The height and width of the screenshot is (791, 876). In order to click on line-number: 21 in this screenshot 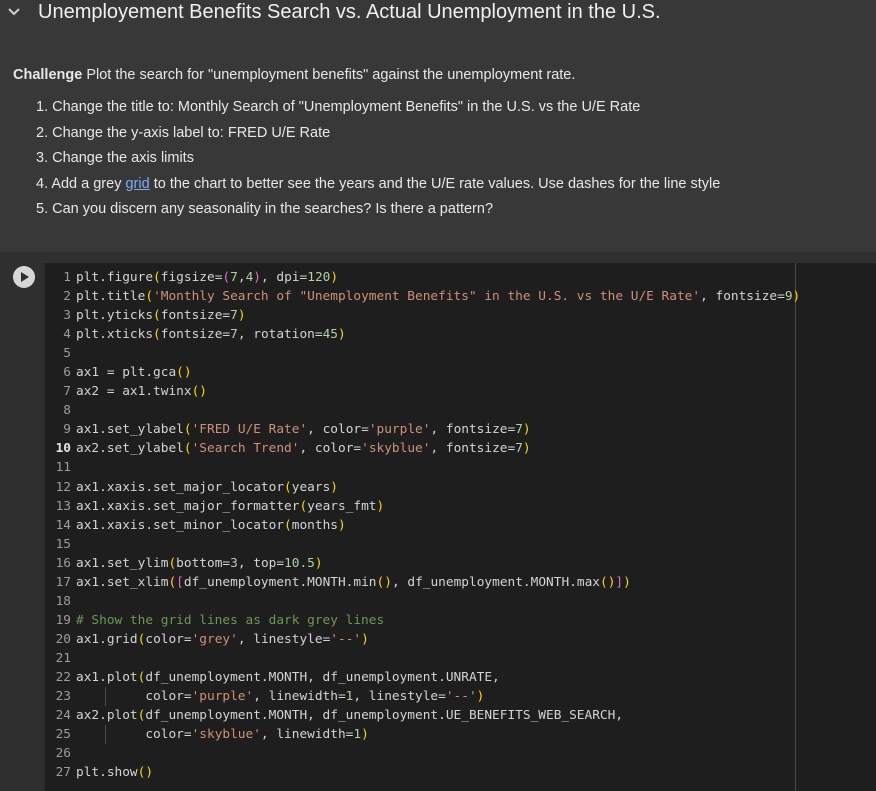, I will do `click(63, 658)`.